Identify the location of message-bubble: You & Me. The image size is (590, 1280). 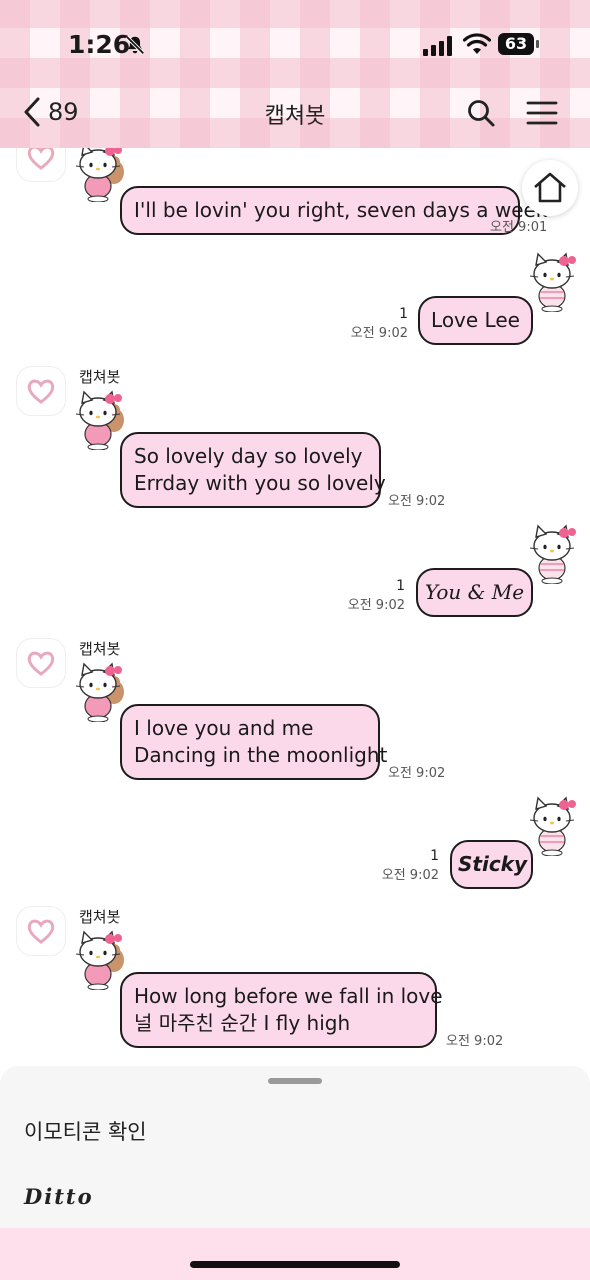
(474, 592).